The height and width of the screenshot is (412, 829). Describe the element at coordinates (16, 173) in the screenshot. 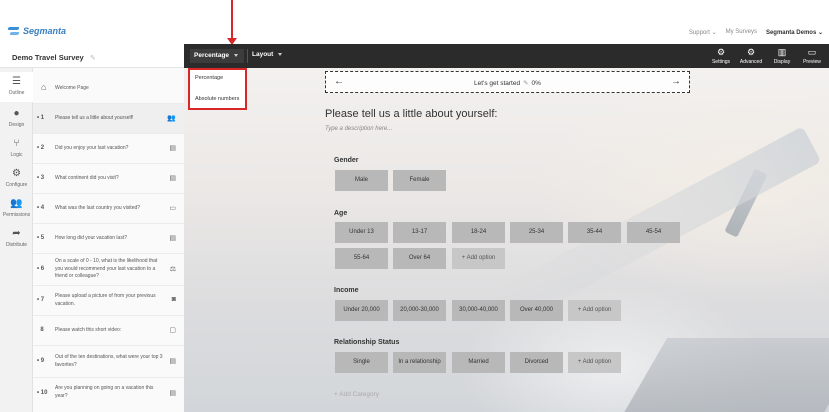

I see `gear-icon: ⚙` at that location.